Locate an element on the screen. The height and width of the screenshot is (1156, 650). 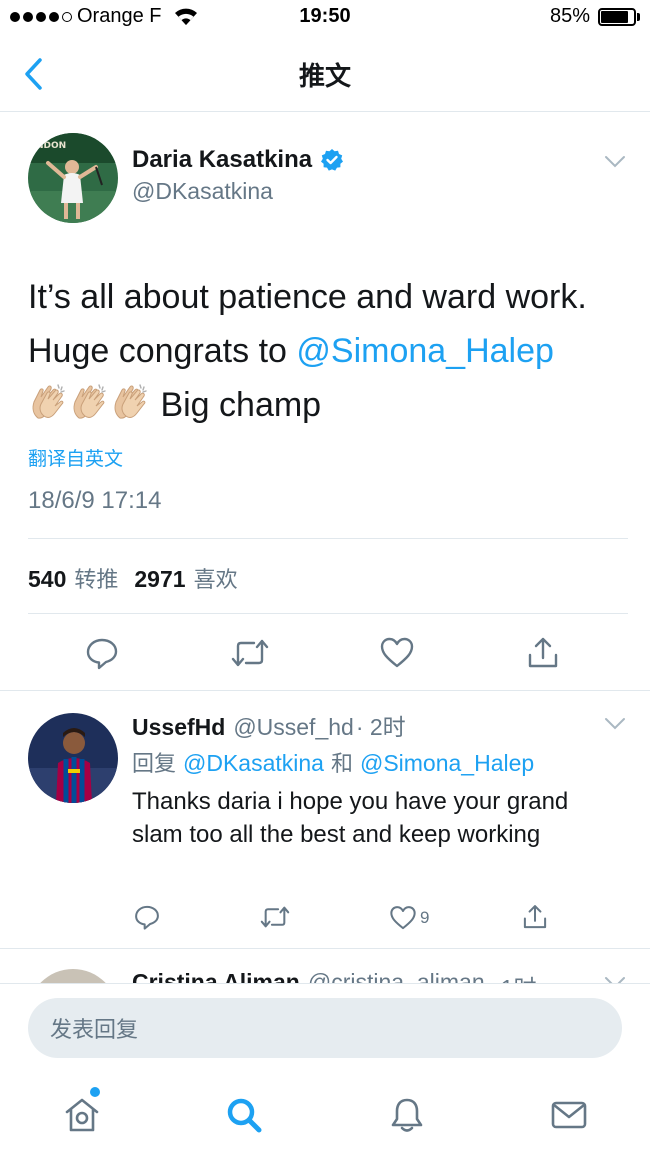
tweet-timestamp: 18/6/9 17:14 is located at coordinates (95, 500).